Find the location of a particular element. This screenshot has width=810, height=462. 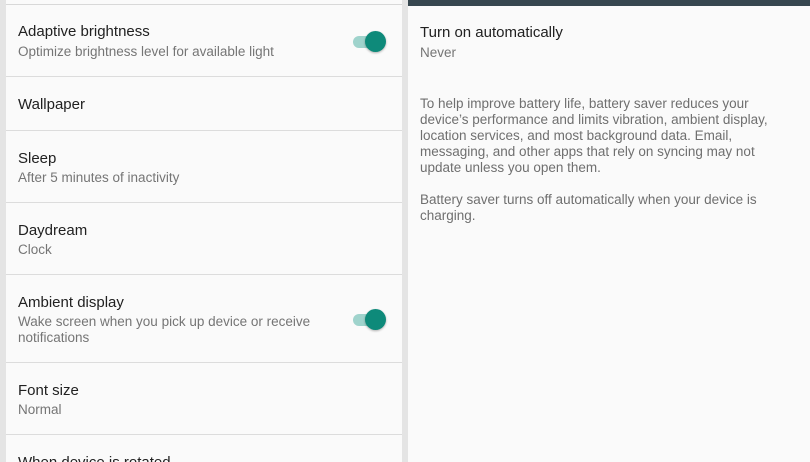

setting-title: When device is rotated is located at coordinates (94, 458).